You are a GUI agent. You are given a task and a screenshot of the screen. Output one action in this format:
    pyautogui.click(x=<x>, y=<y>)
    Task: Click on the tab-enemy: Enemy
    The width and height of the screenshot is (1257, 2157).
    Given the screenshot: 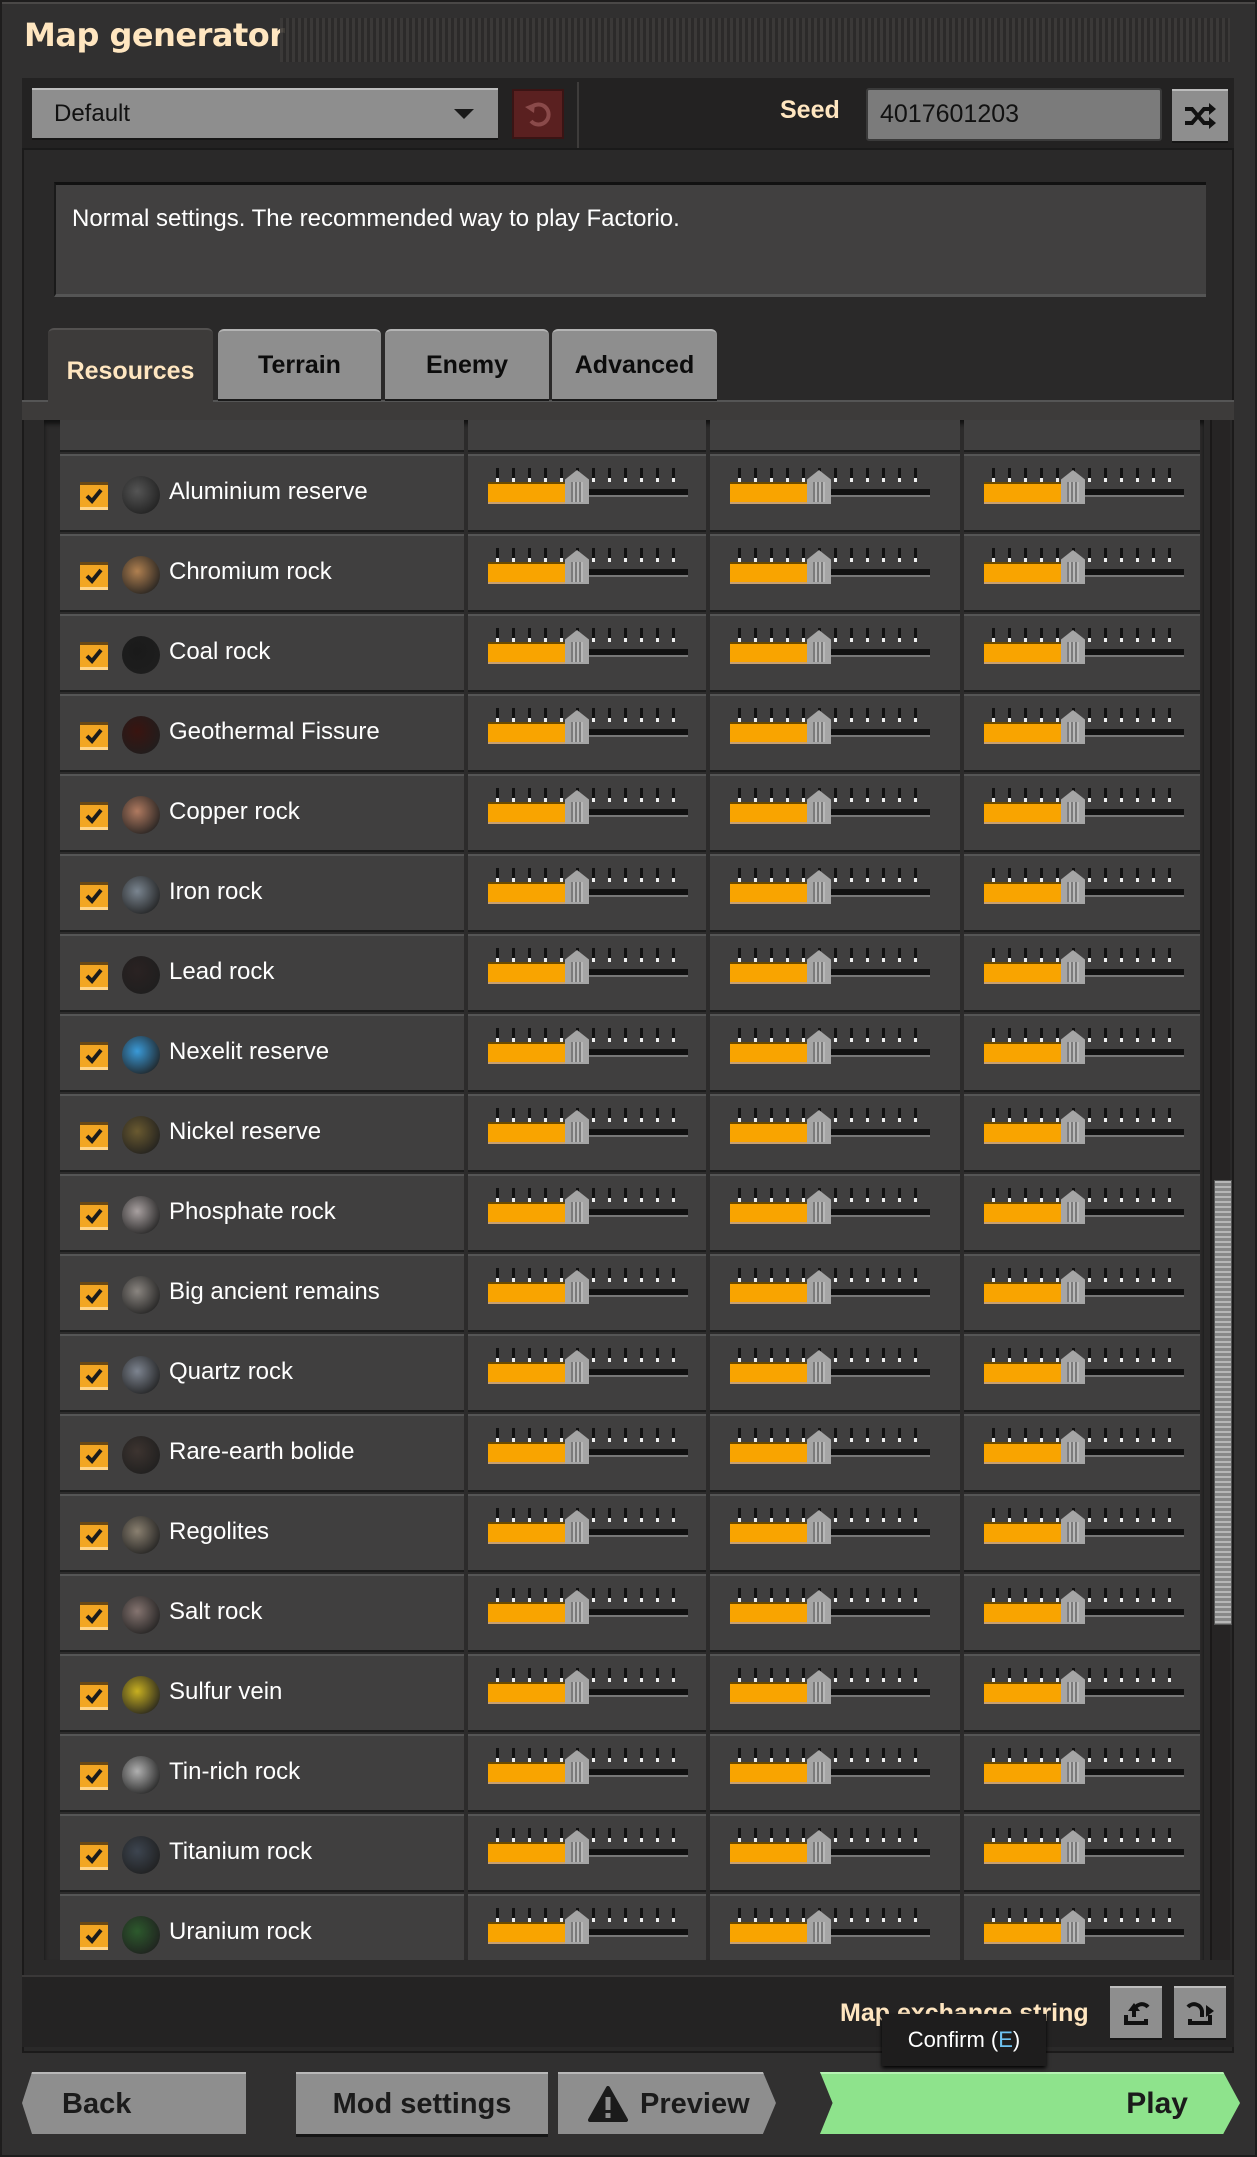 What is the action you would take?
    pyautogui.click(x=467, y=364)
    